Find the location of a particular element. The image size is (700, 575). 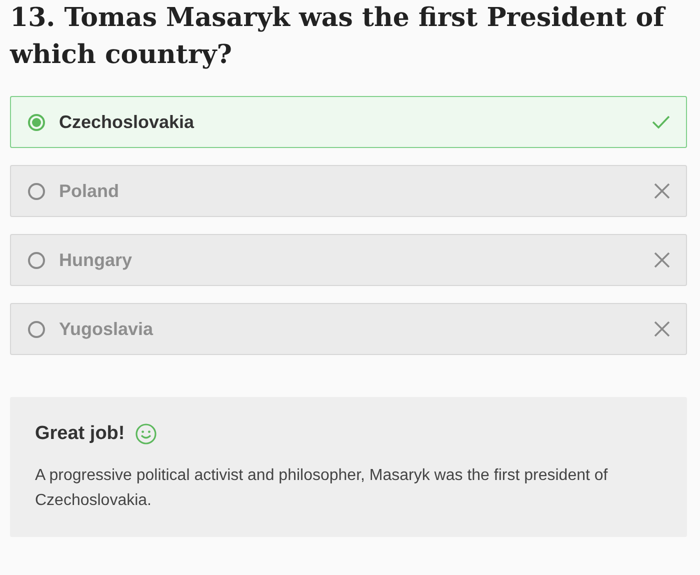

question-title: 13. Tomas Masaryk was the first President of which country? is located at coordinates (338, 37).